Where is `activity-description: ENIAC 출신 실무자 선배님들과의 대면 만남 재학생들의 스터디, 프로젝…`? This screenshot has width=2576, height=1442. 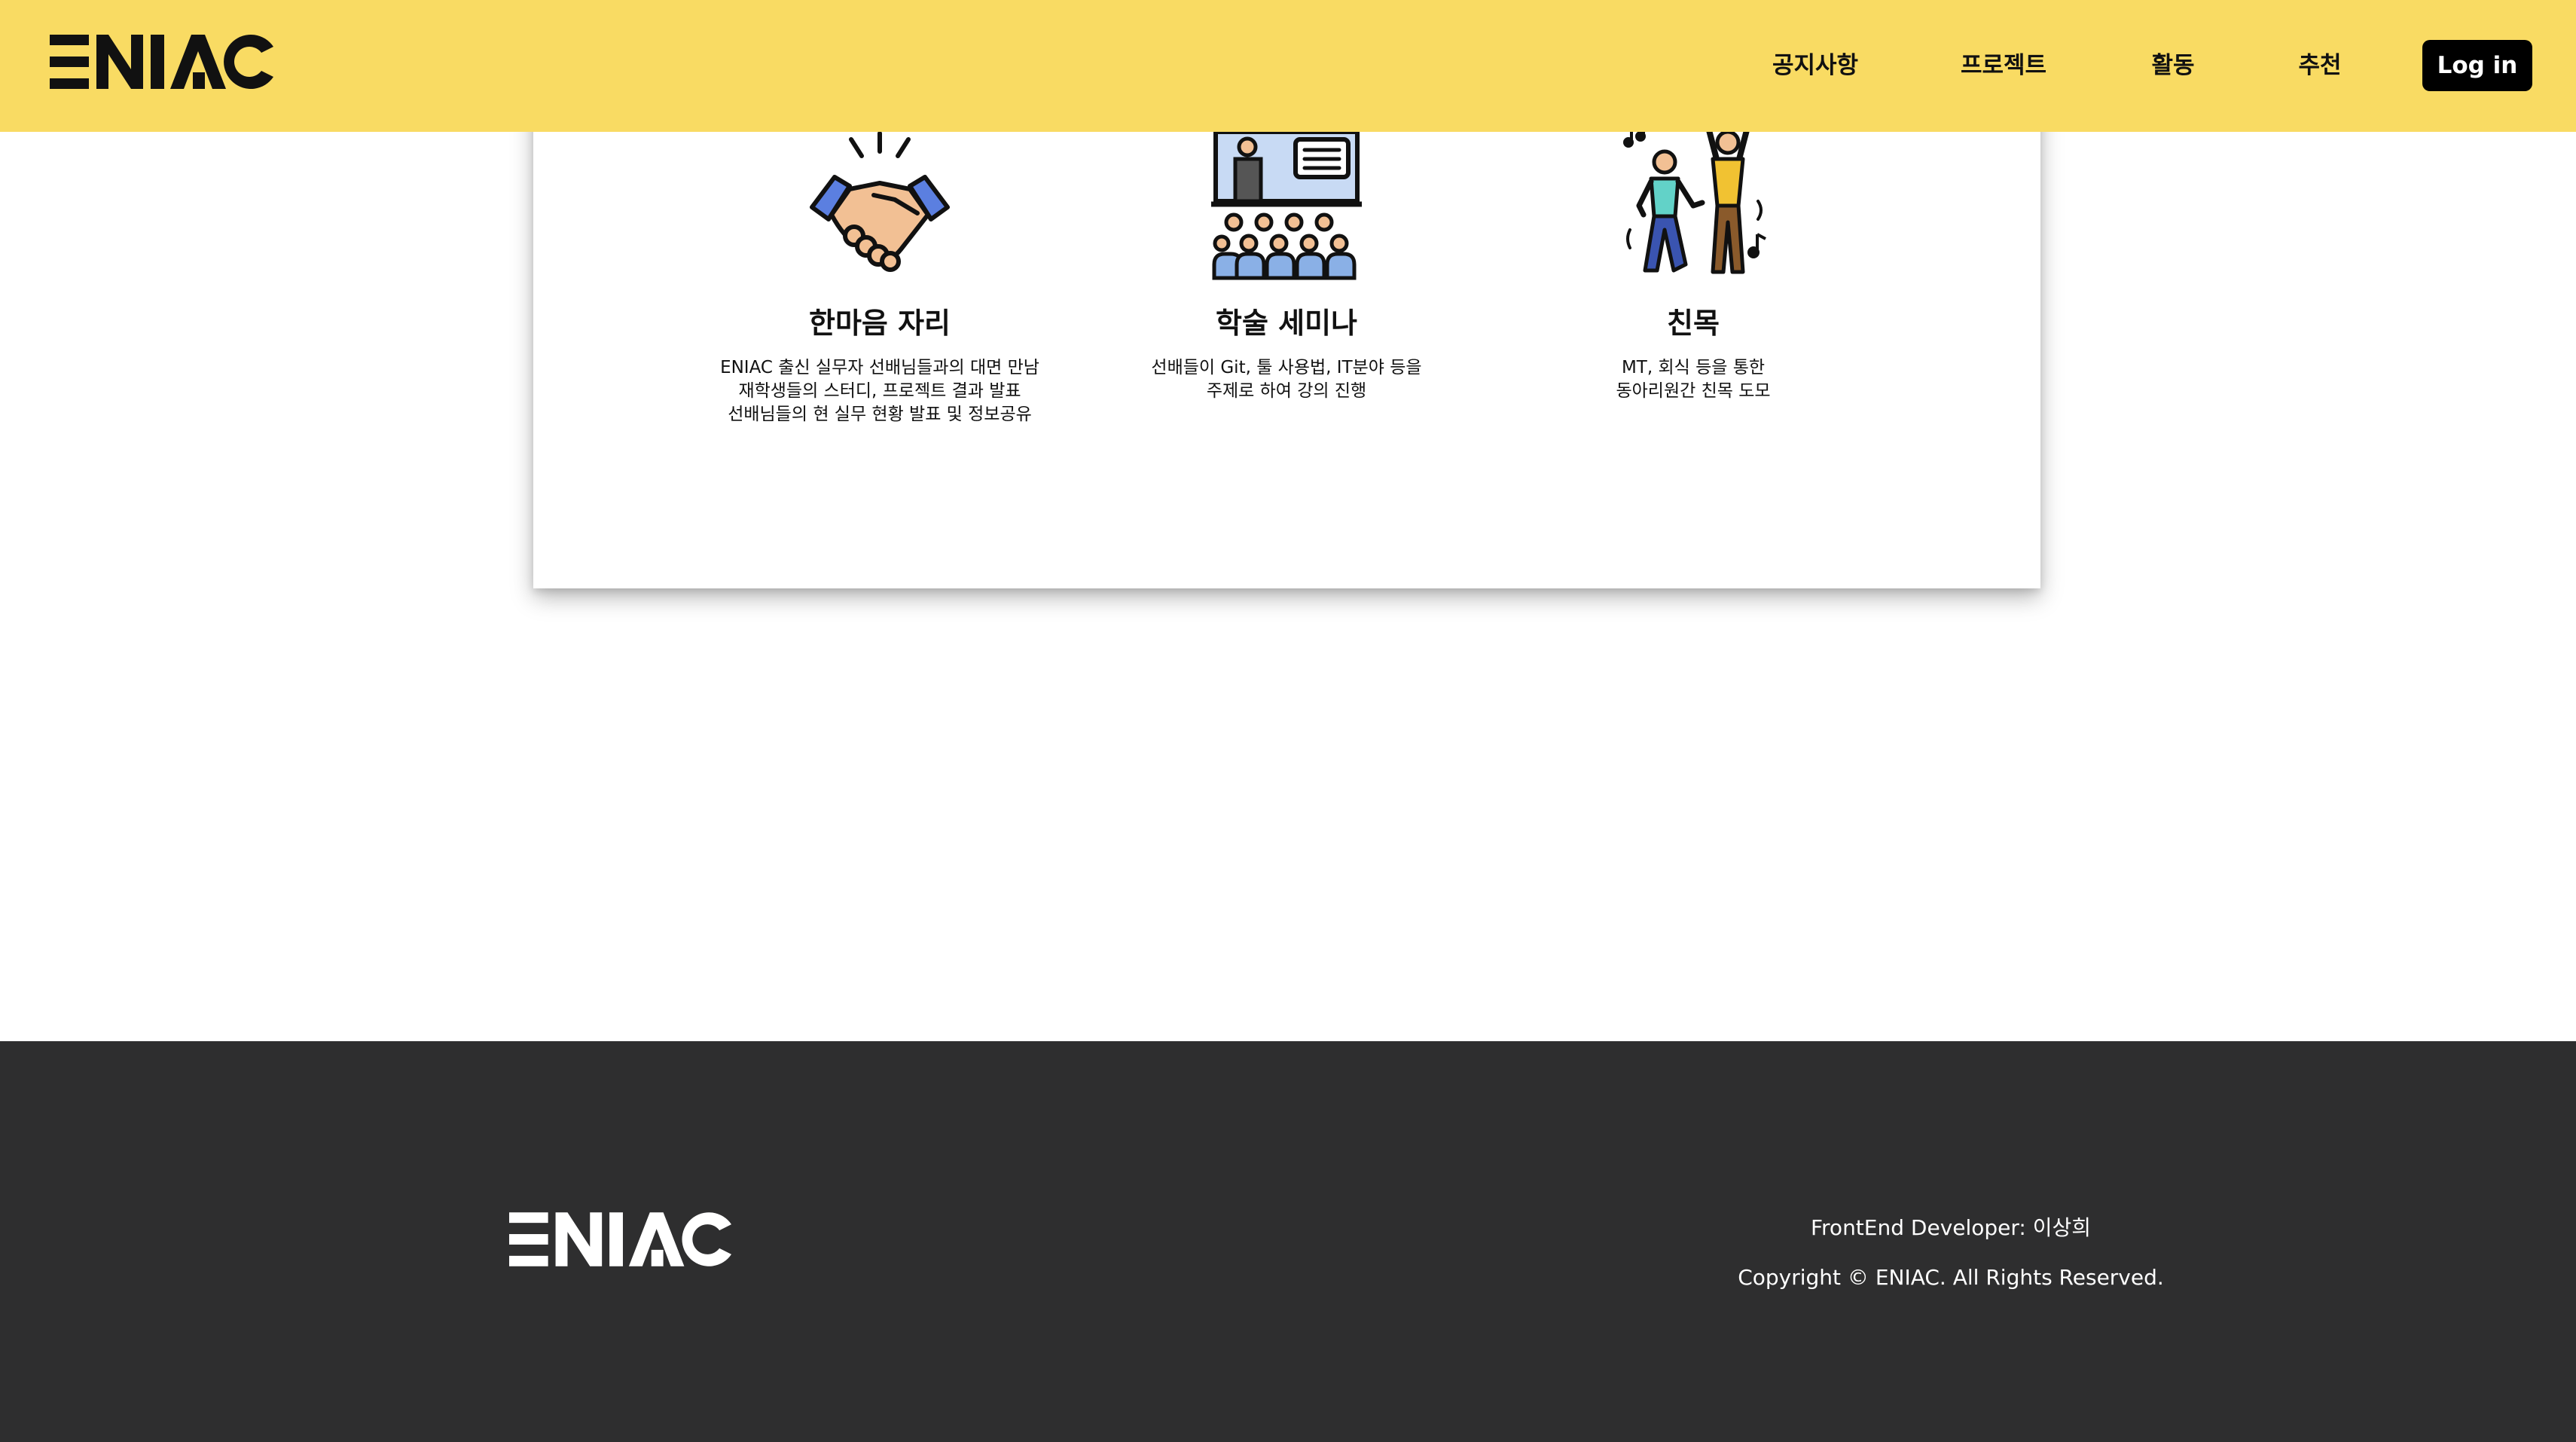 activity-description: ENIAC 출신 실무자 선배님들과의 대면 만남 재학생들의 스터디, 프로젝… is located at coordinates (880, 390).